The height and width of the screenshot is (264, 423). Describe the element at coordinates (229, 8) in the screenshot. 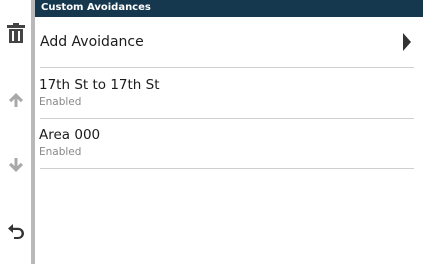

I see `title-bar: Custom Avoidances` at that location.